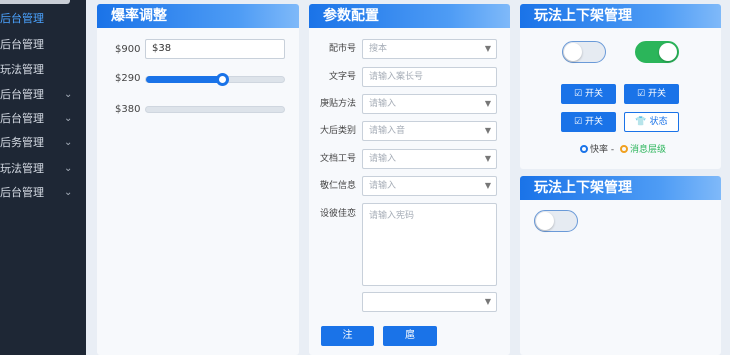 The image size is (730, 355). Describe the element at coordinates (198, 16) in the screenshot. I see `rate-panel-title: 爆率调整` at that location.